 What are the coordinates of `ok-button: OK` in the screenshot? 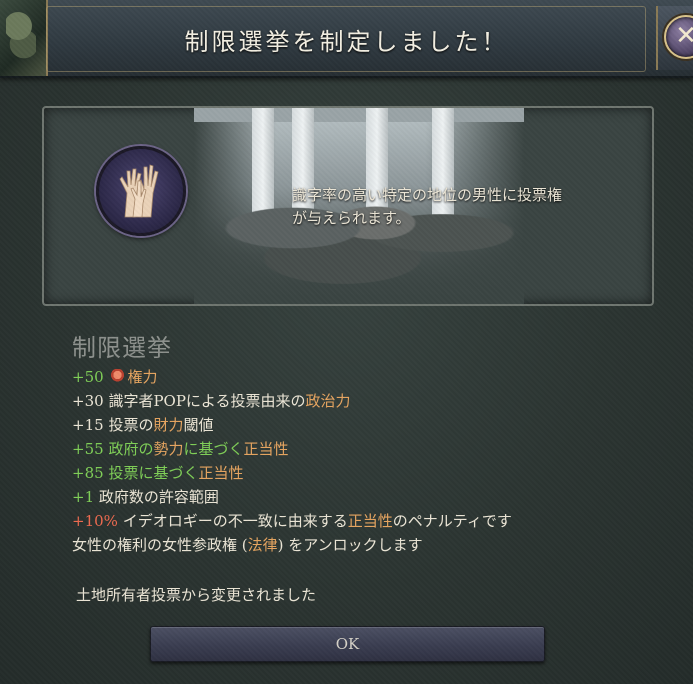 It's located at (347, 644).